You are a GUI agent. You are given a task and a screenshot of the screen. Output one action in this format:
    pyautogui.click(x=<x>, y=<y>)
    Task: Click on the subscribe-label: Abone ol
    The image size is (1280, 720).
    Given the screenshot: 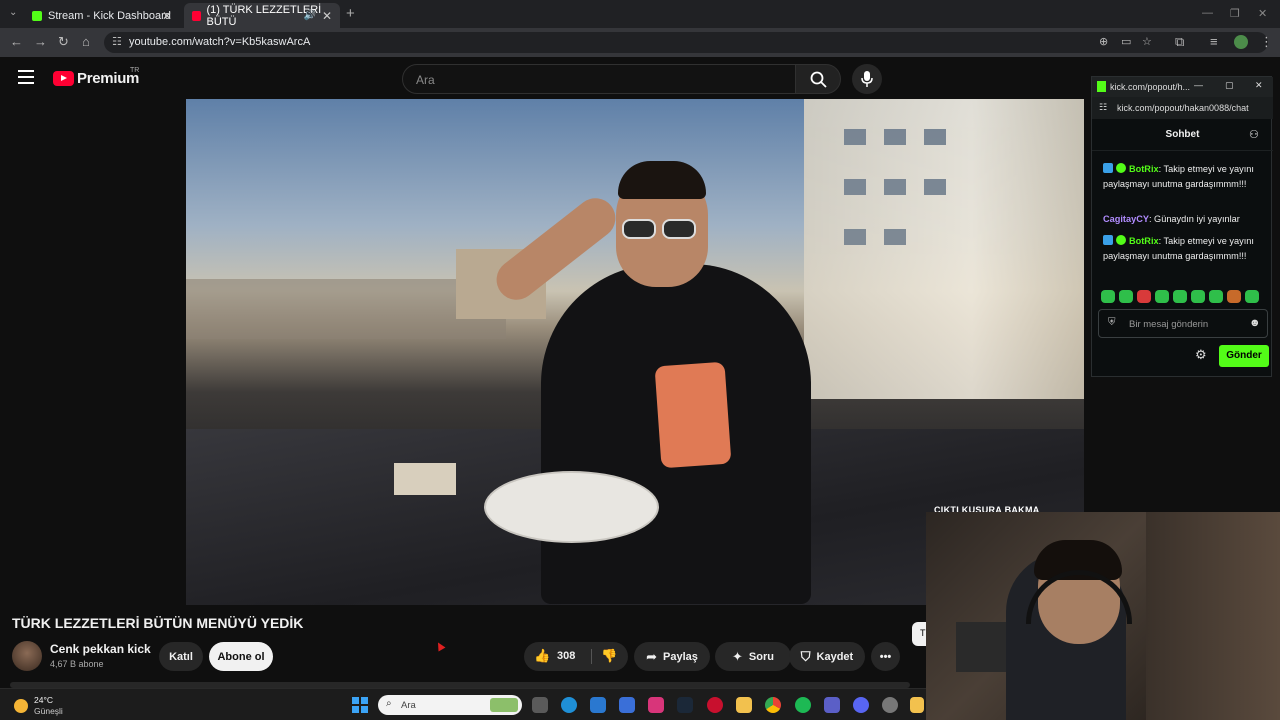 What is the action you would take?
    pyautogui.click(x=241, y=656)
    